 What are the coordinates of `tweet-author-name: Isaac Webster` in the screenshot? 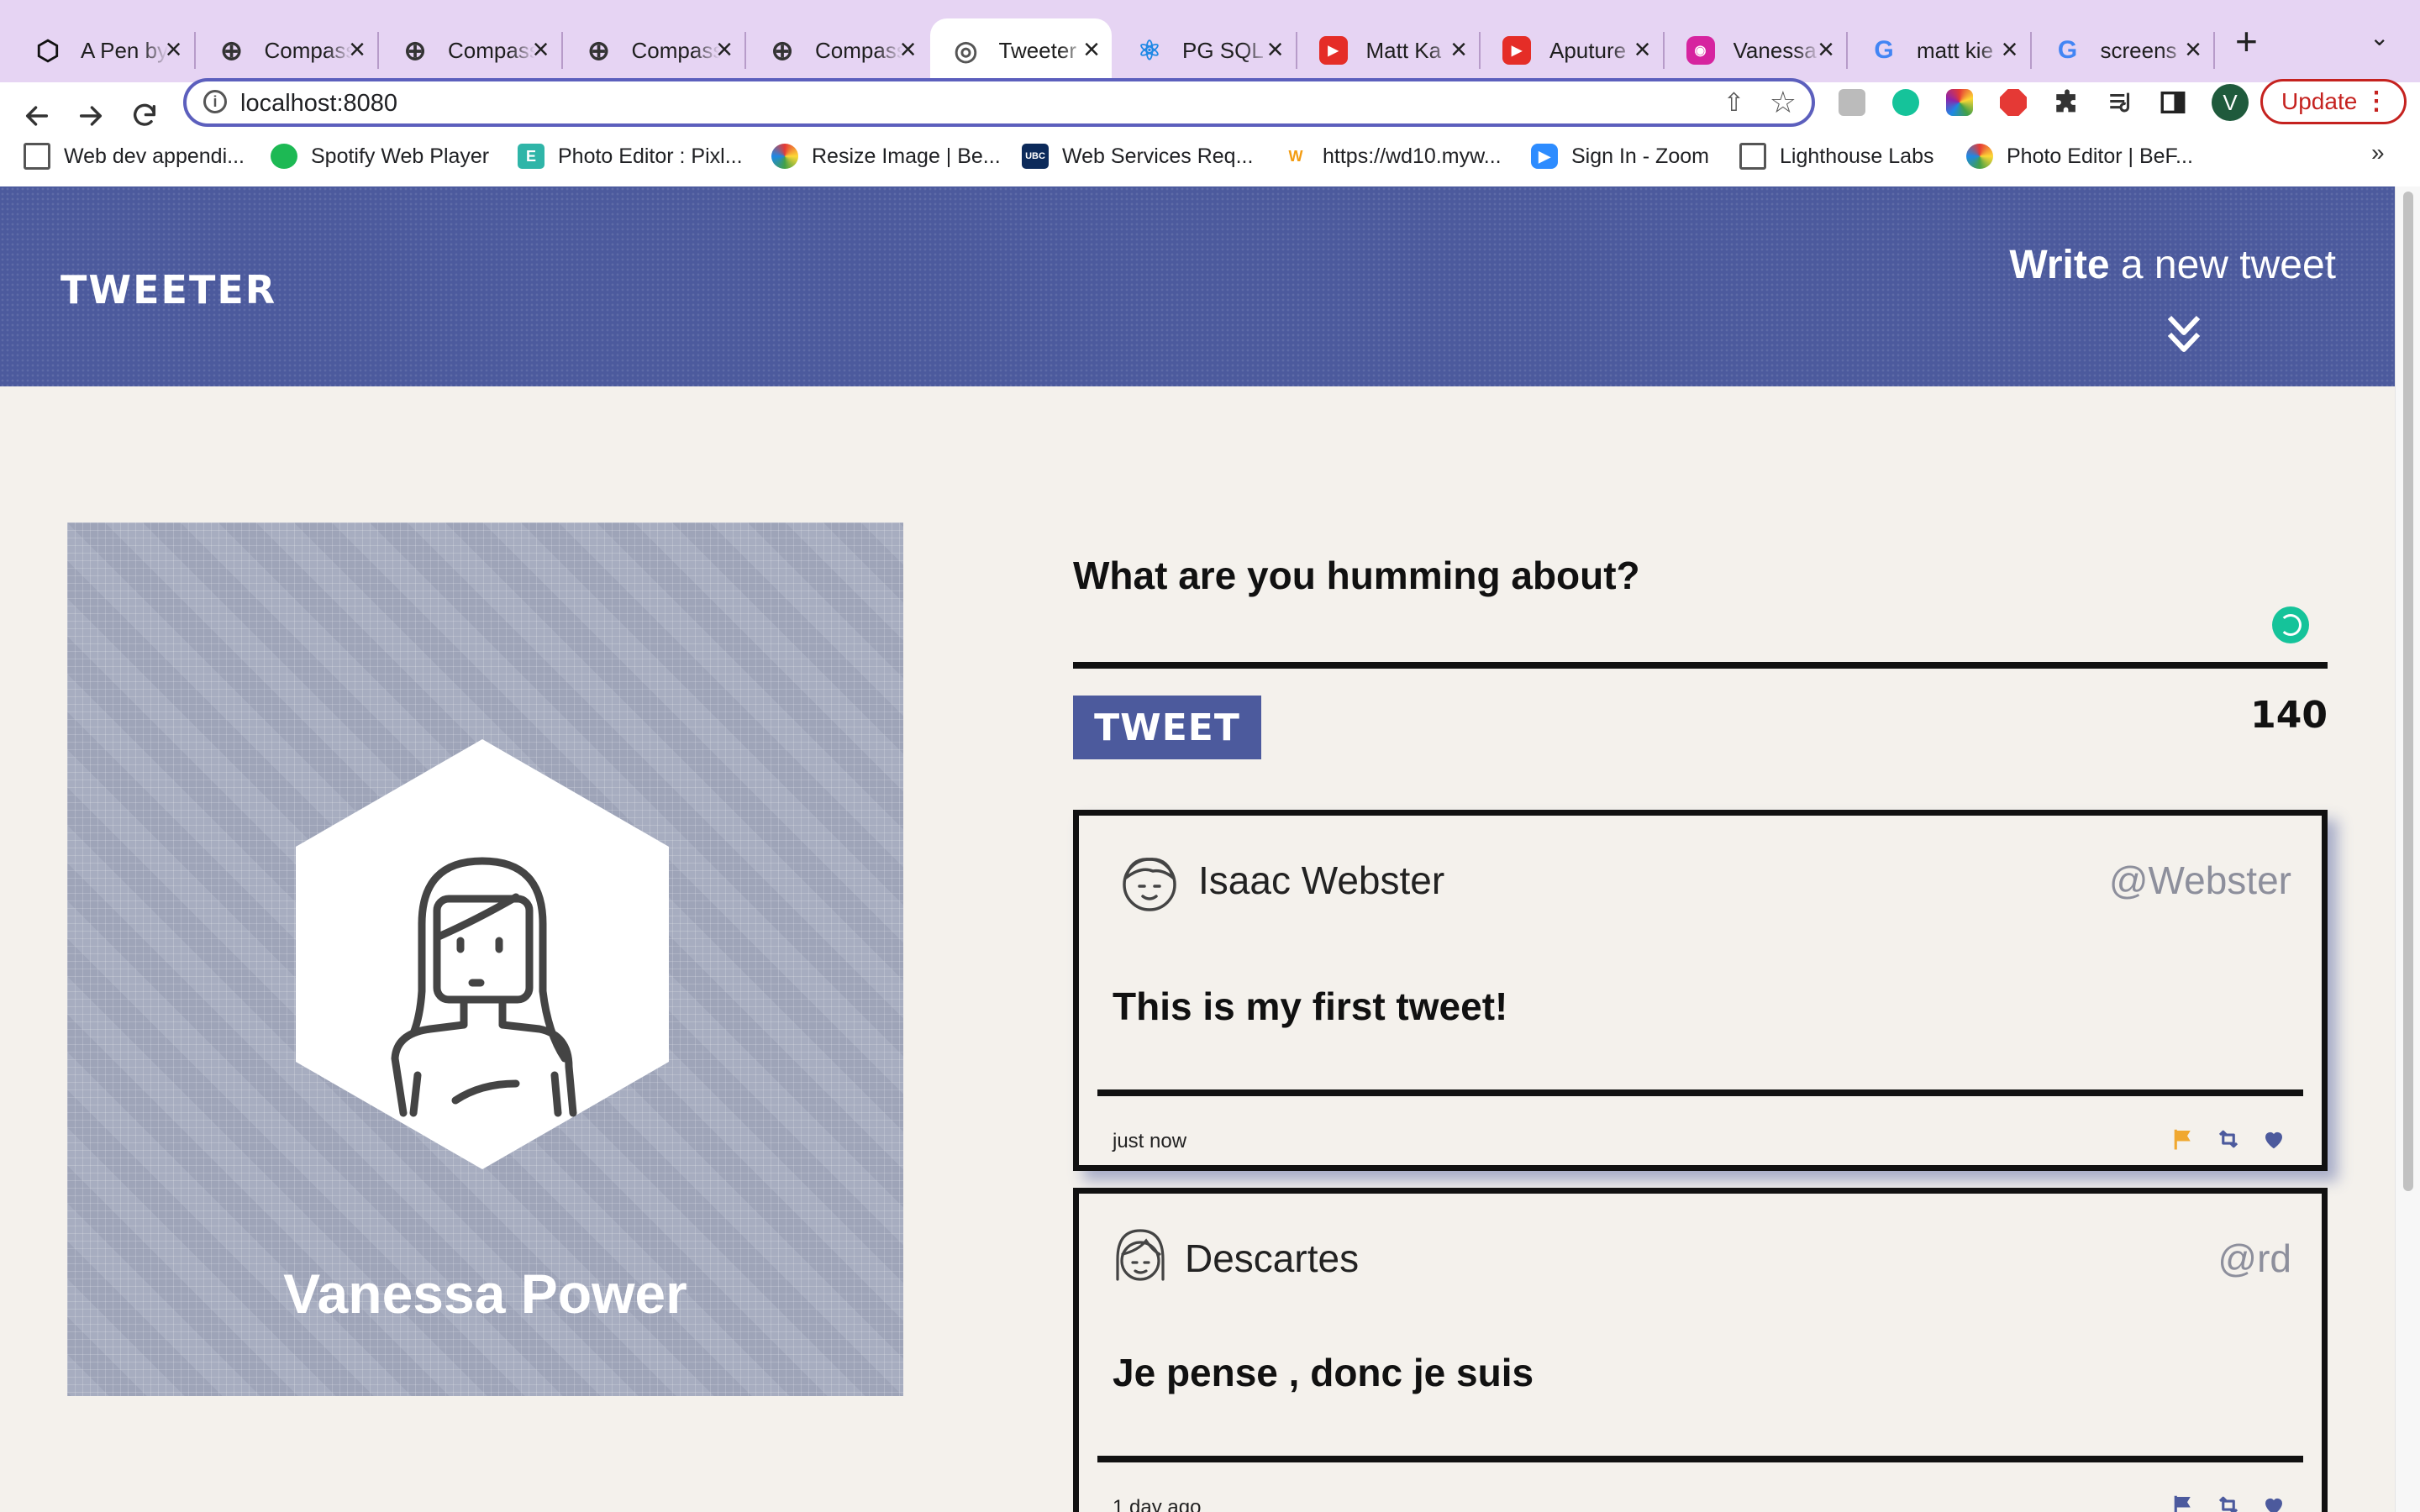 It's located at (1321, 880).